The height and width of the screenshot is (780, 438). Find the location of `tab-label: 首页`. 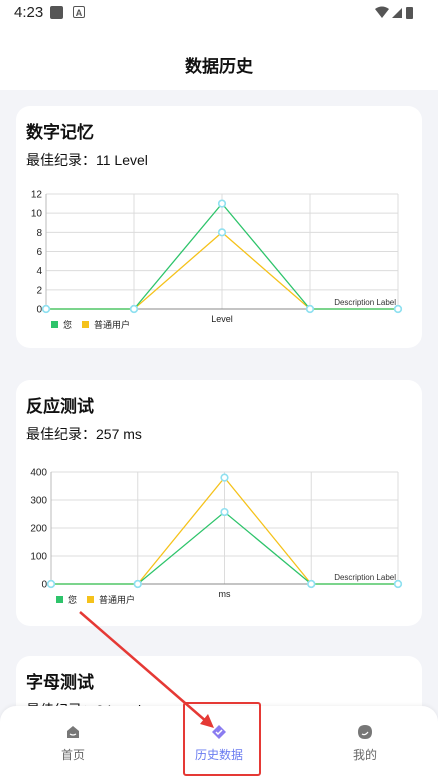

tab-label: 首页 is located at coordinates (72, 755).